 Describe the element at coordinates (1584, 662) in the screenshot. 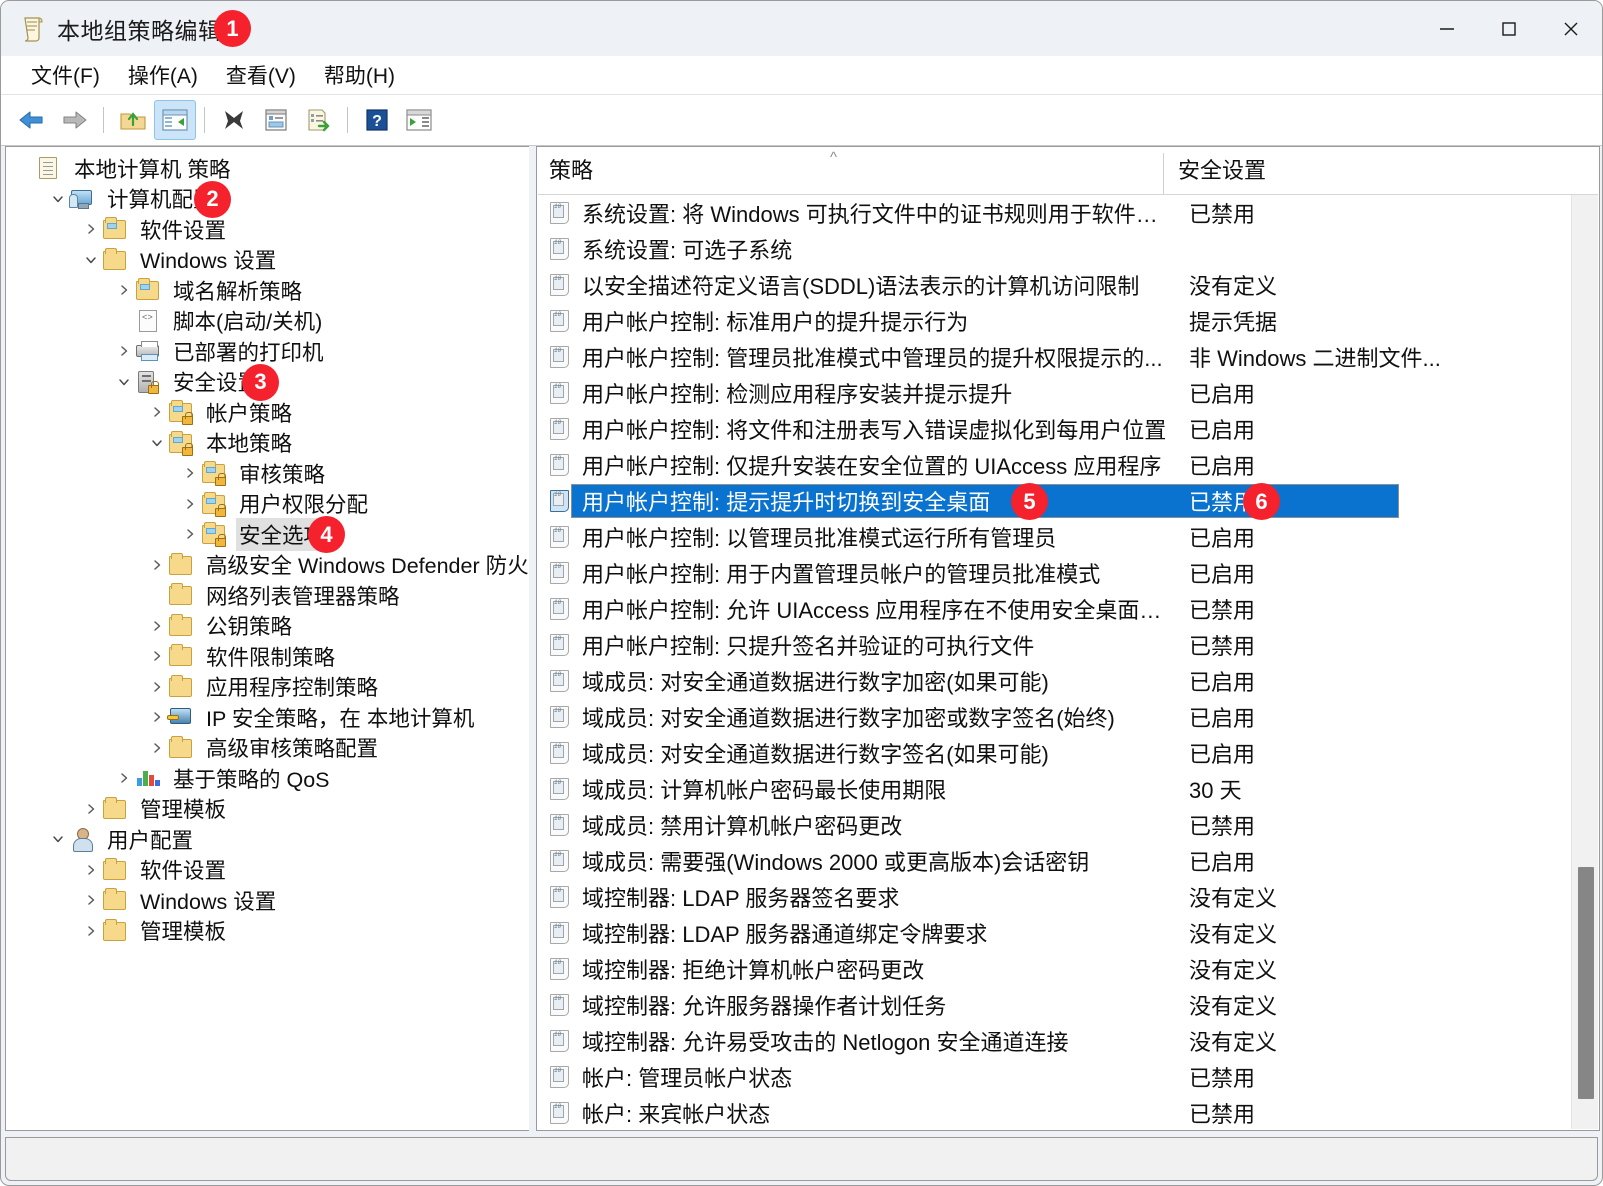

I see `vertical-scrollbar` at that location.